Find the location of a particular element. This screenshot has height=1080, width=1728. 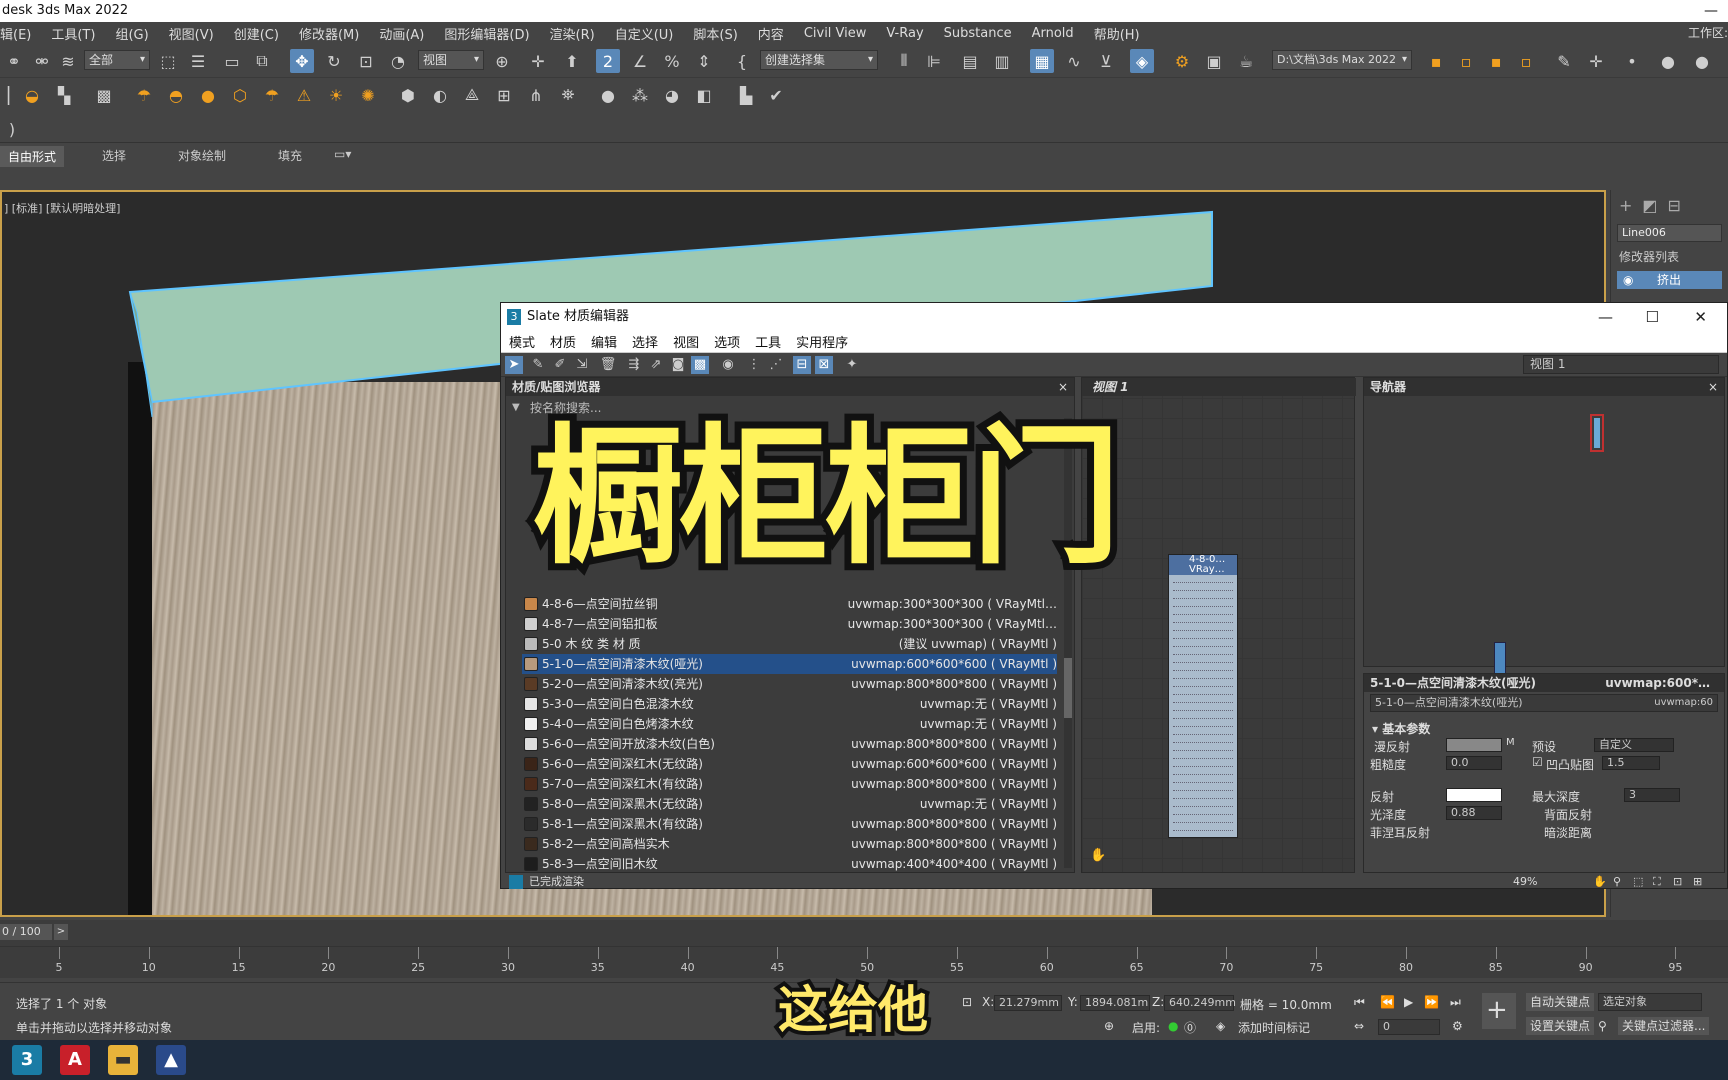

slate-menu-tools: 工具 is located at coordinates (768, 341).